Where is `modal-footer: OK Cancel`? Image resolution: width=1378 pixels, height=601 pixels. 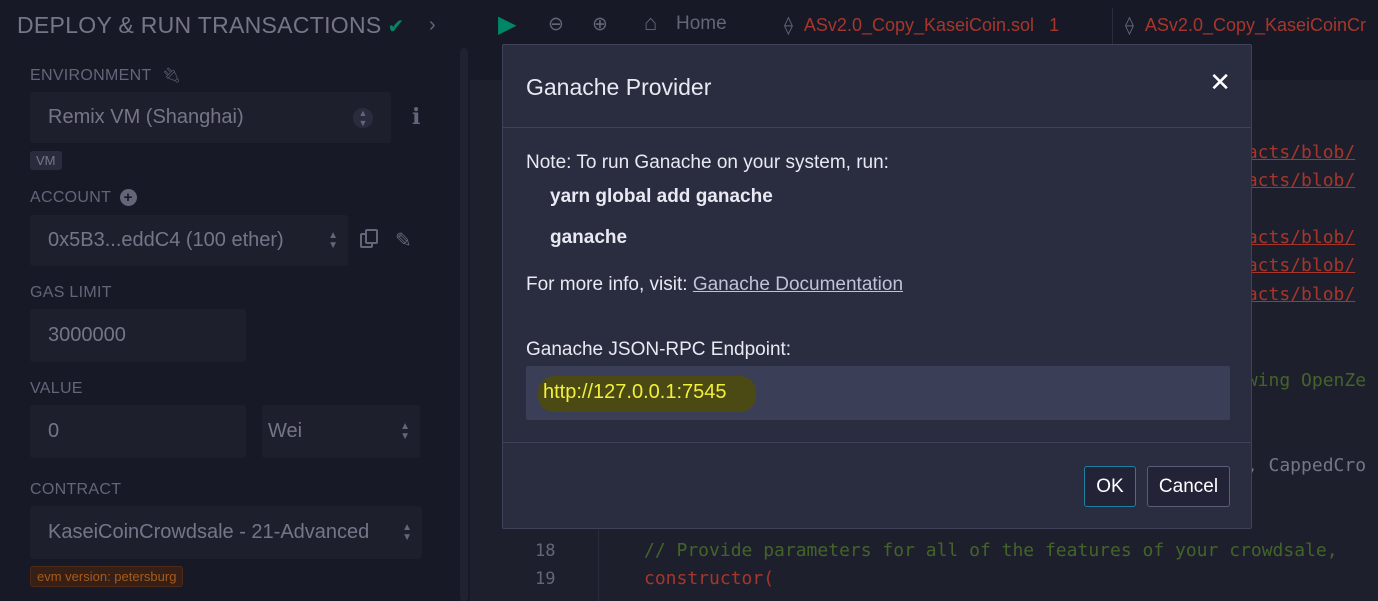 modal-footer: OK Cancel is located at coordinates (877, 486).